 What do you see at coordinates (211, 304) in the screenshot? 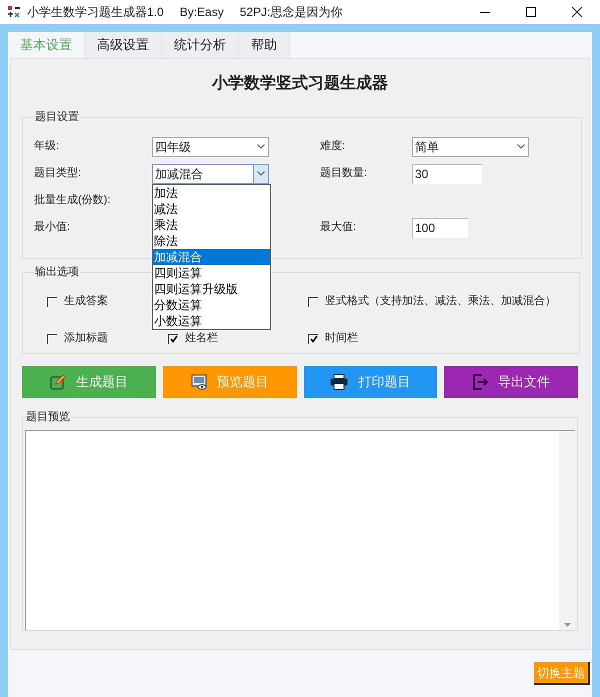
I see `dropdown-option: 分数运算` at bounding box center [211, 304].